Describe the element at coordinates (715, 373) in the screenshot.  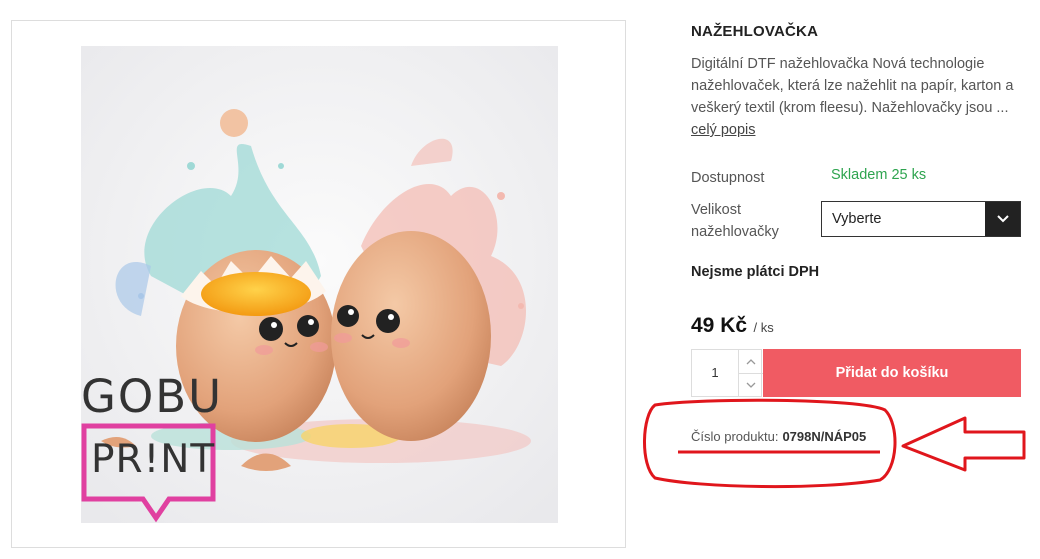
I see `quantity-input: 1` at that location.